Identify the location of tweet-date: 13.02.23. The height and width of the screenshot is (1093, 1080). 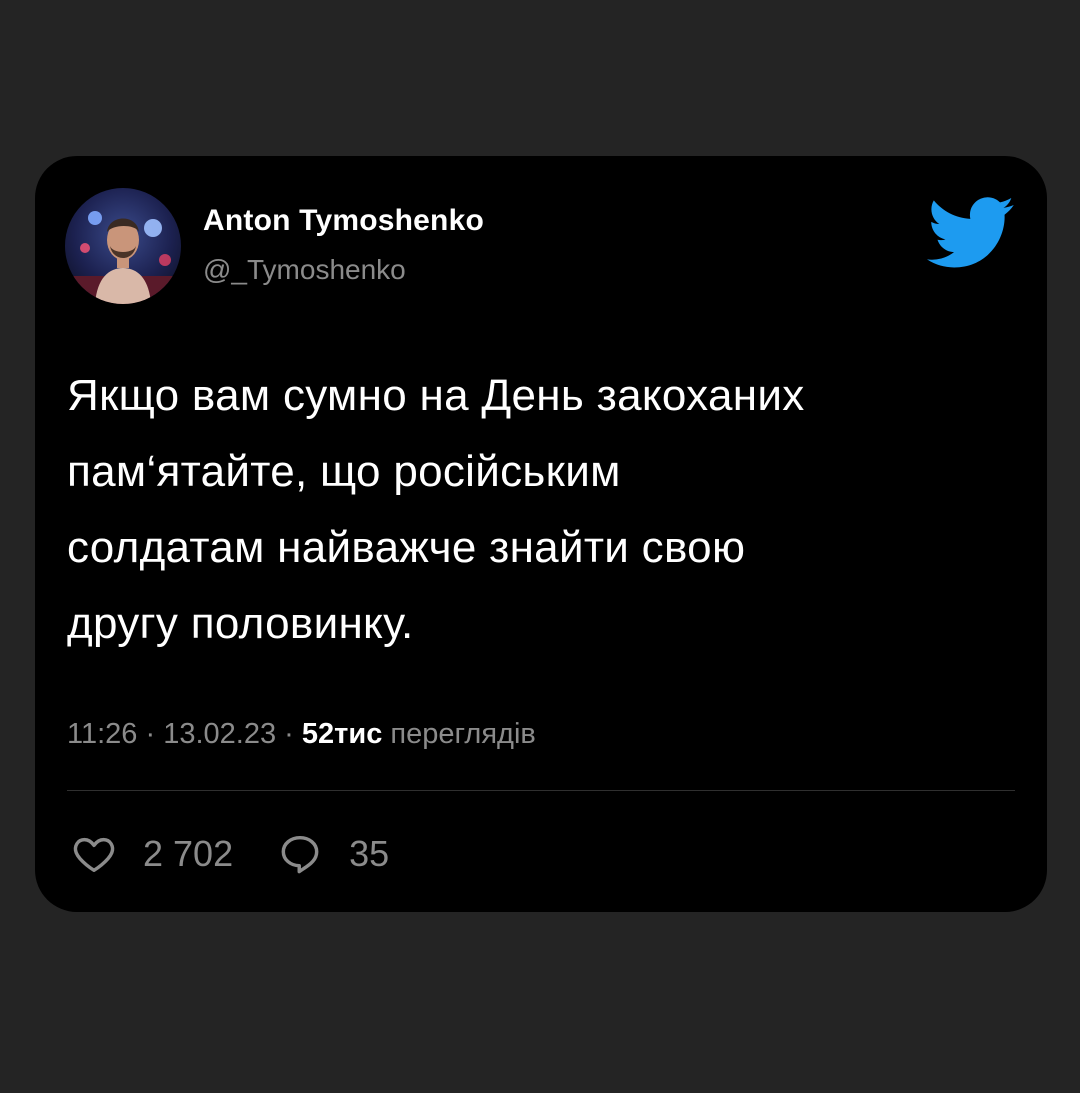
(219, 734).